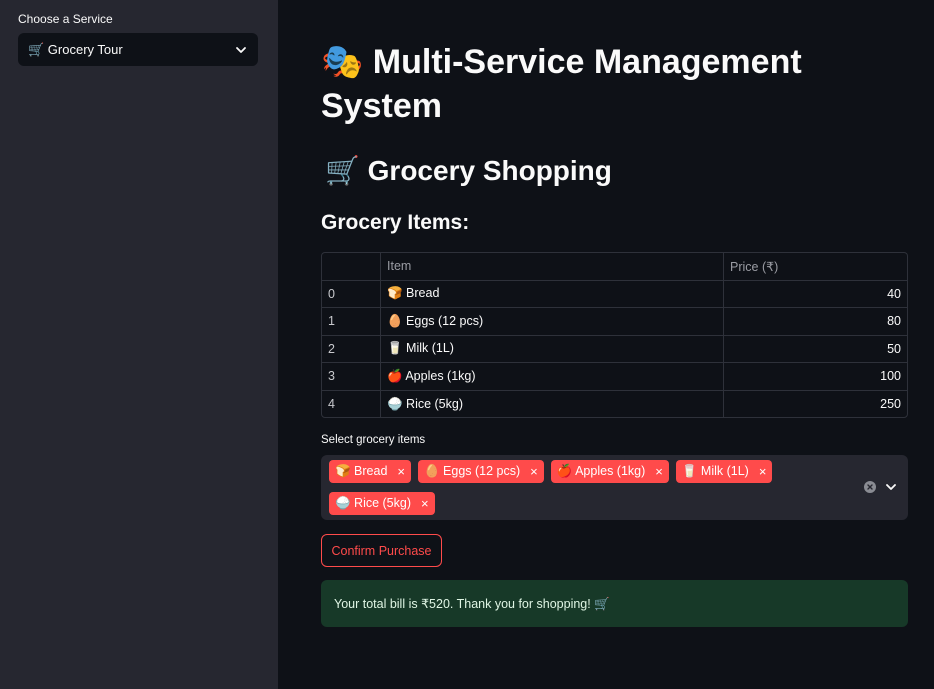 This screenshot has height=689, width=934. What do you see at coordinates (815, 266) in the screenshot?
I see `price-column-header: Price (₹)` at bounding box center [815, 266].